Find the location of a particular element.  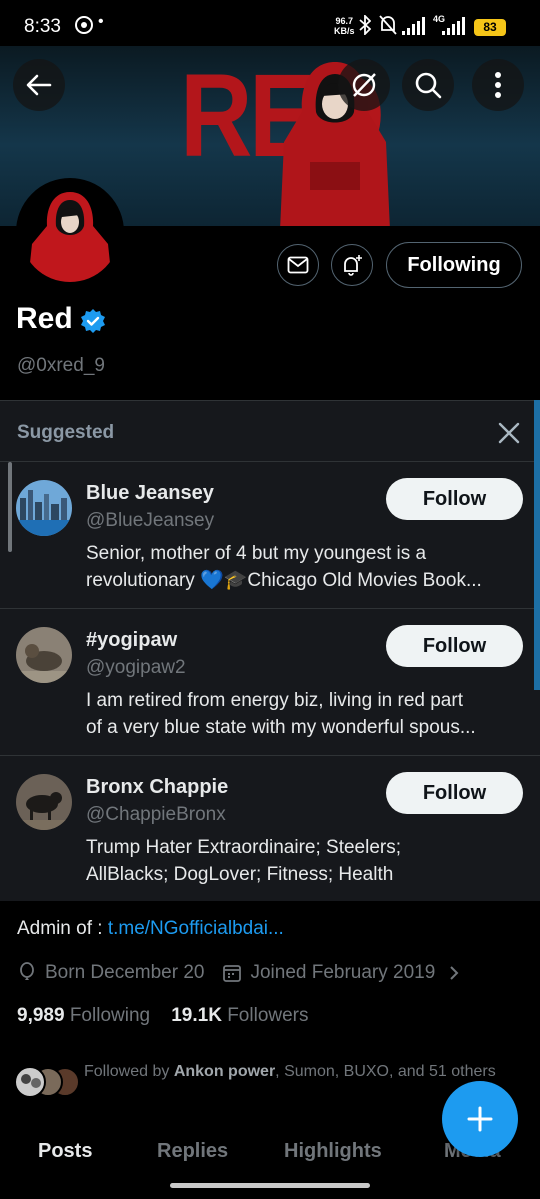

suggested-bio-line: AllBlacks; DogLover; Fitness; Health is located at coordinates (240, 874).